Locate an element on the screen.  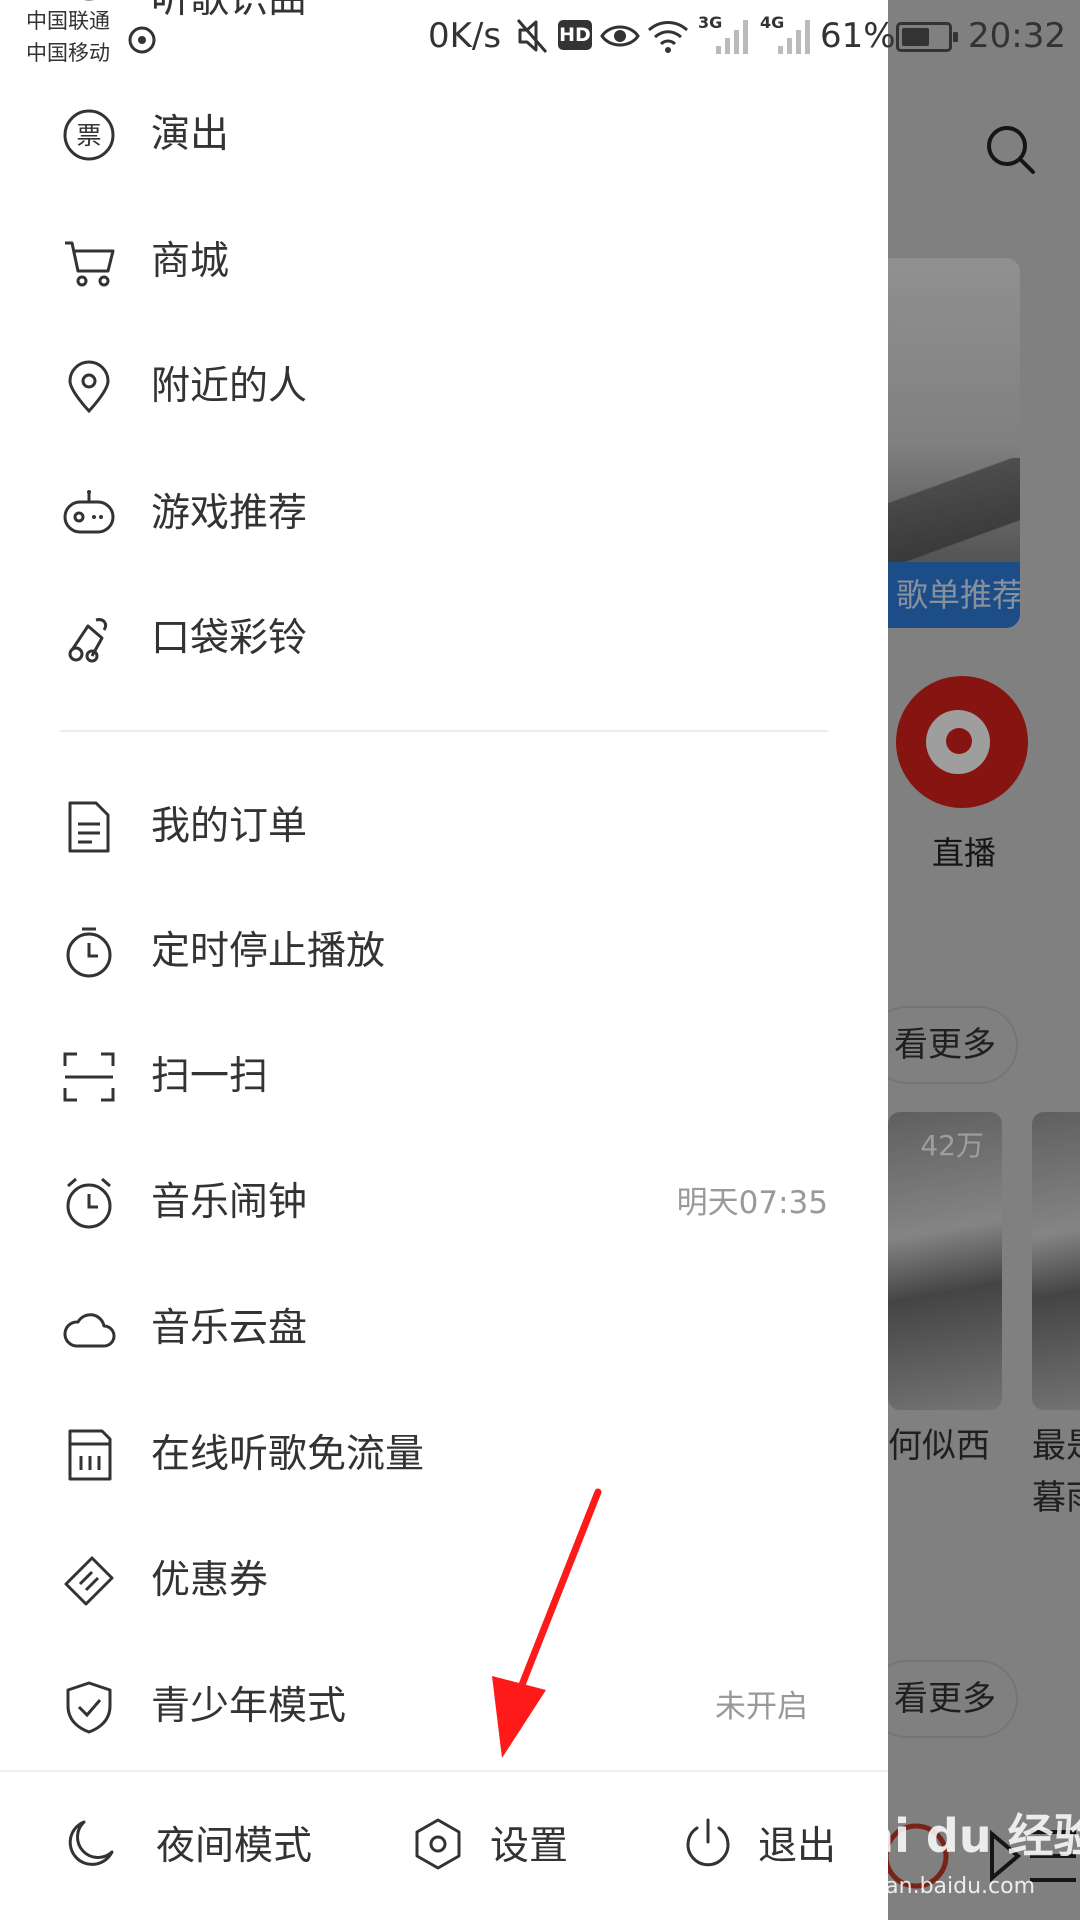
menu-item-pocket-ringtone: 口袋彩铃 is located at coordinates (444, 639).